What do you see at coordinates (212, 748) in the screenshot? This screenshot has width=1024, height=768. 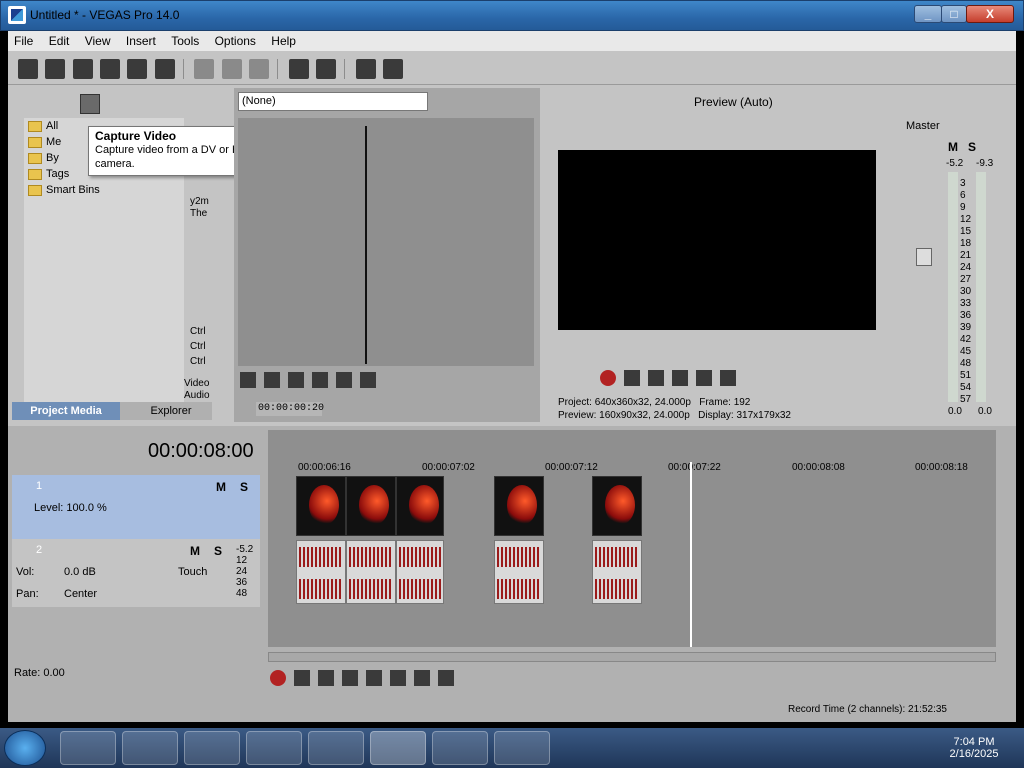 I see `explorer-taskbar-icon` at bounding box center [212, 748].